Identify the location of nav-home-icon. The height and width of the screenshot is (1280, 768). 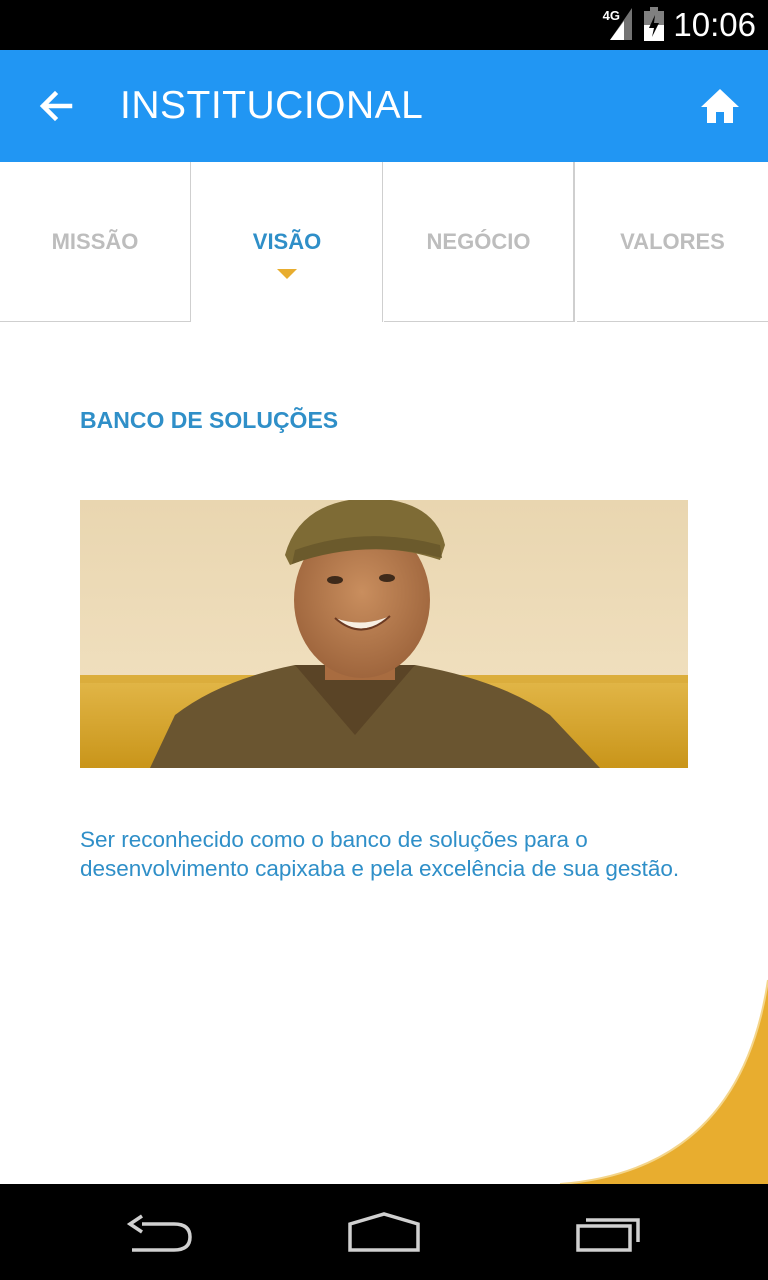
(384, 1232).